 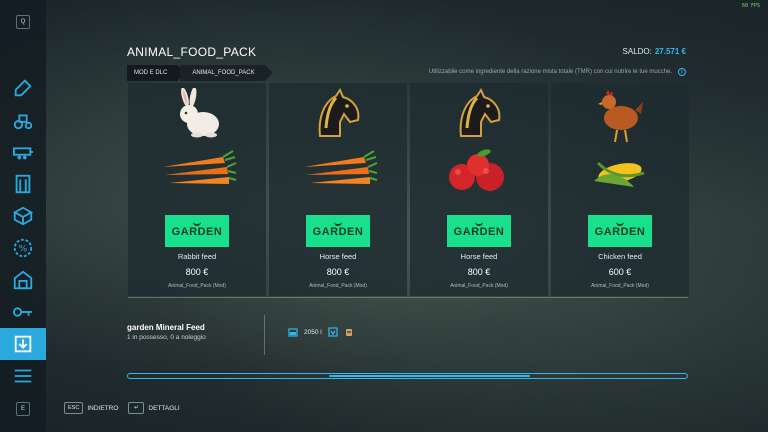 I want to click on discount-icon: %, so click(x=23, y=248).